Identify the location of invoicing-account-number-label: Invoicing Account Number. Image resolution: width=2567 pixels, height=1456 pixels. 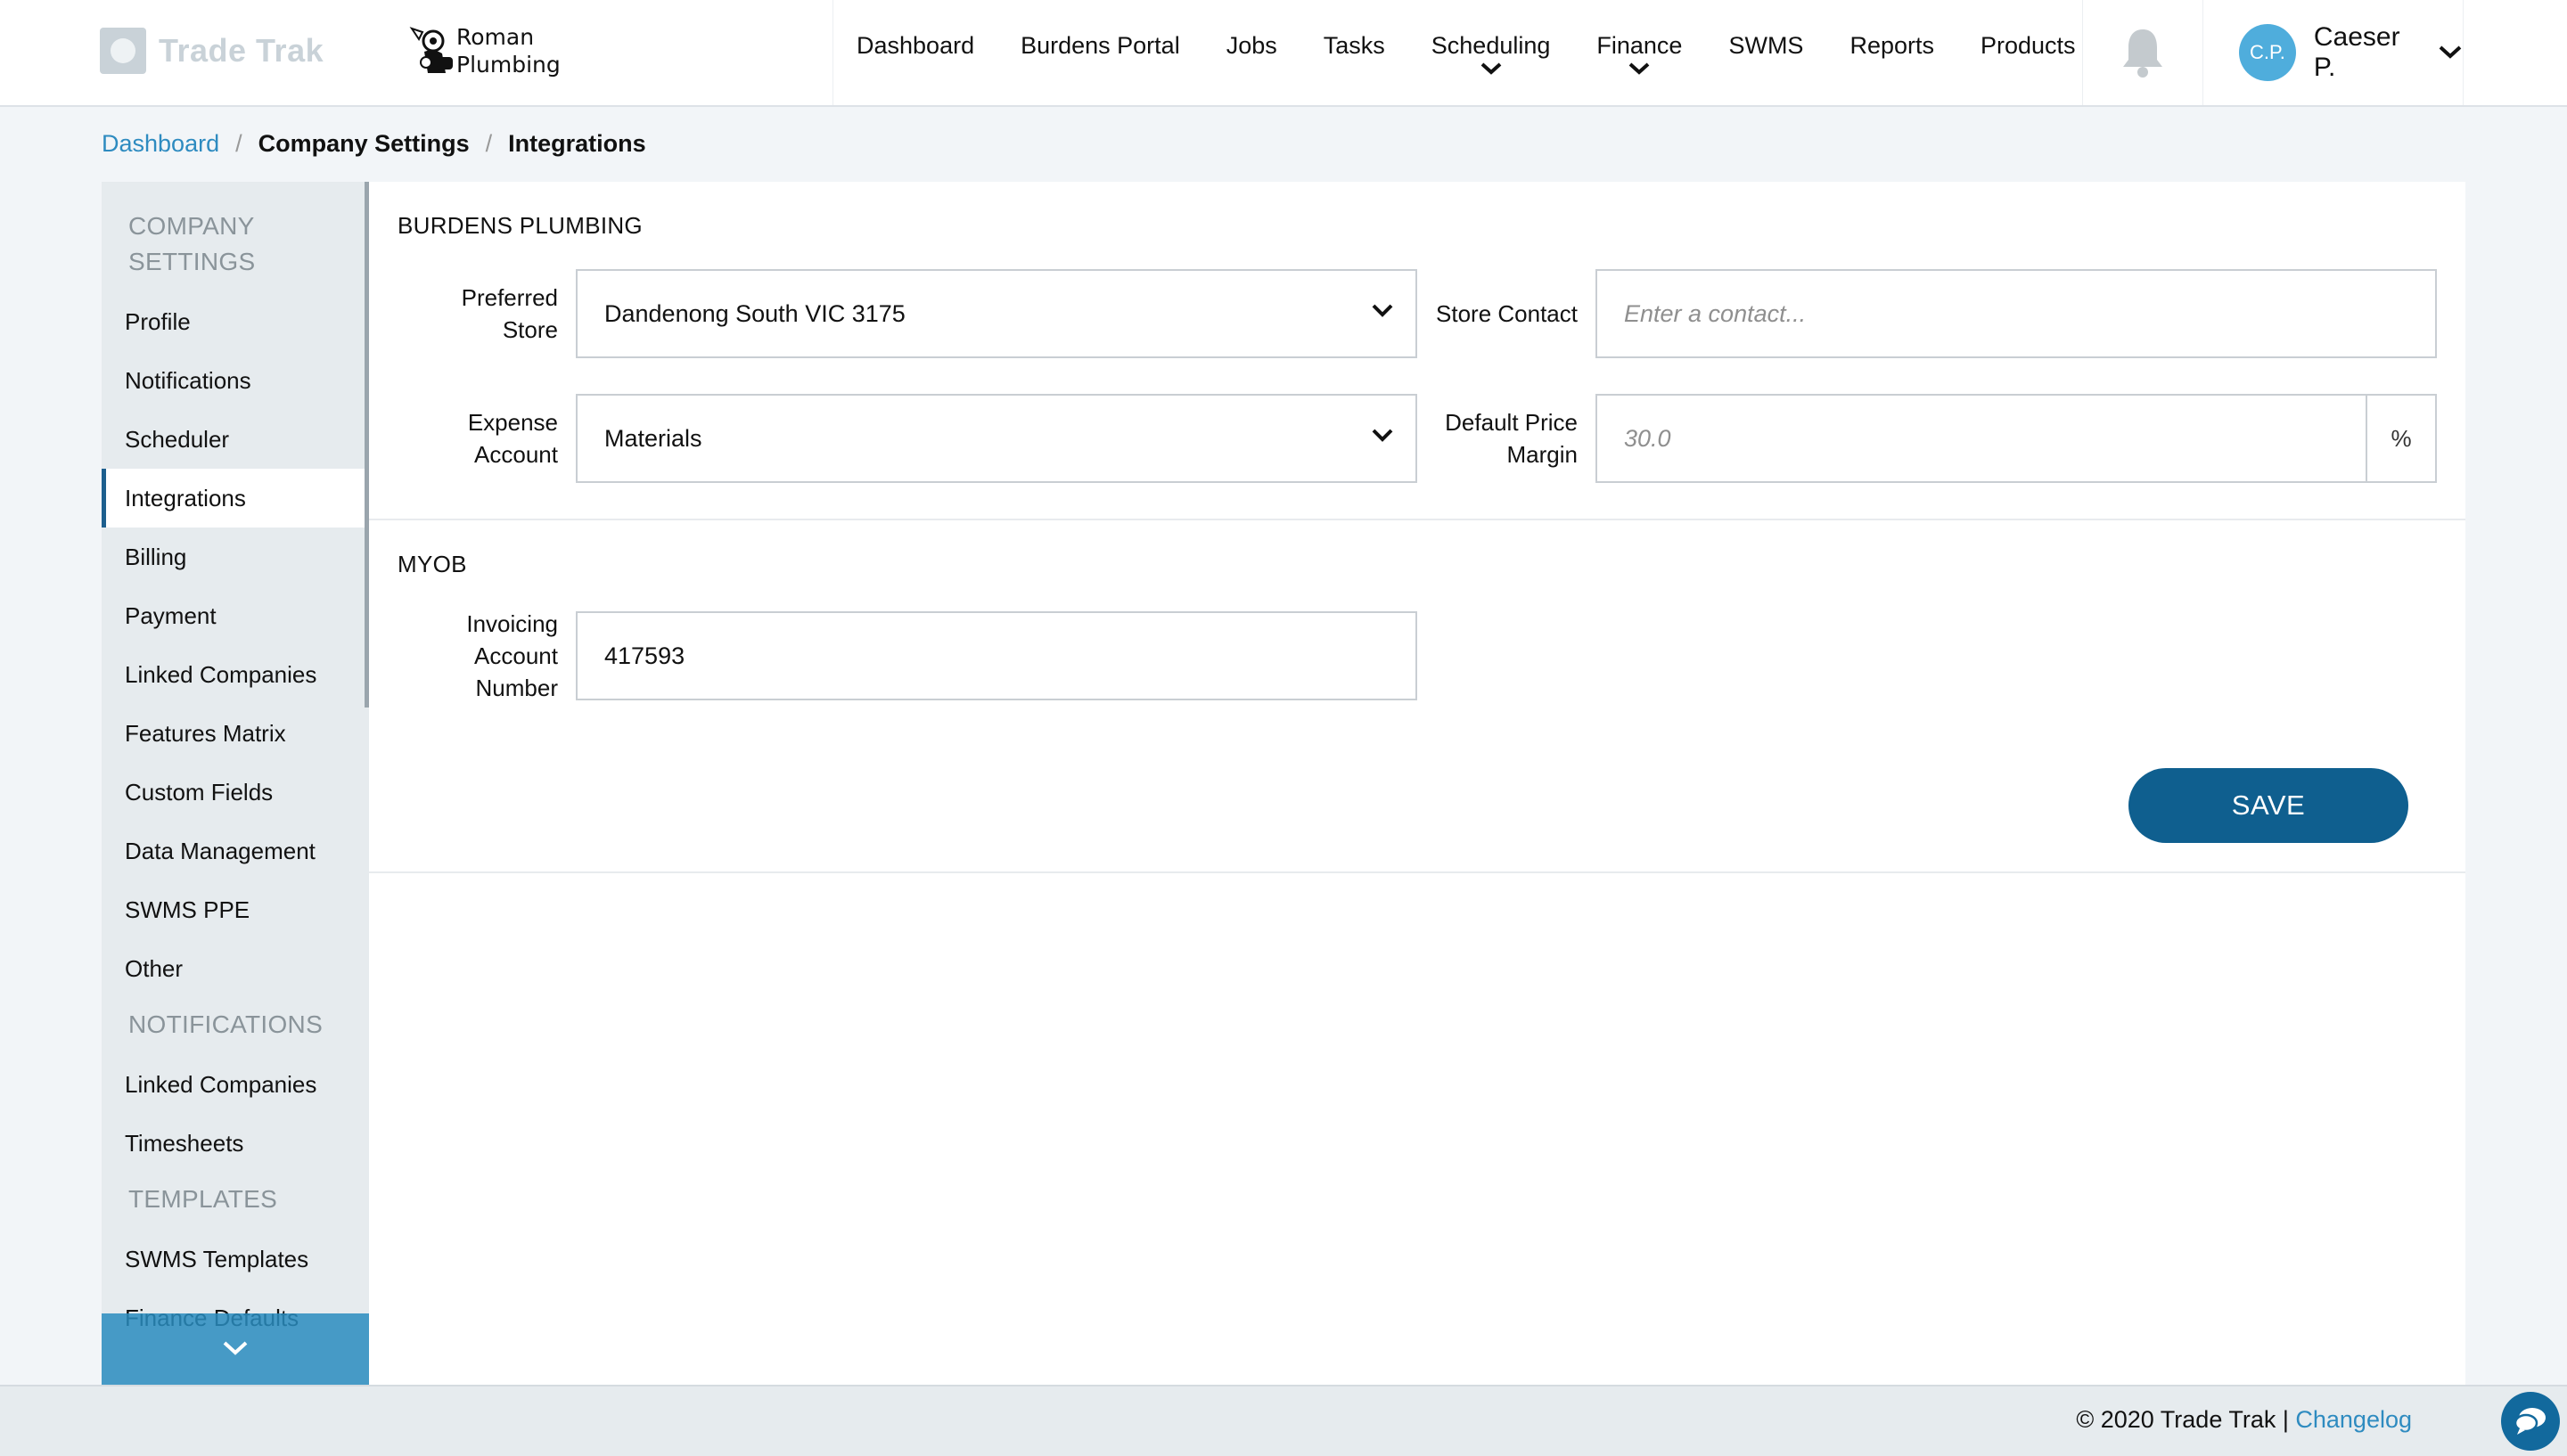
(512, 656).